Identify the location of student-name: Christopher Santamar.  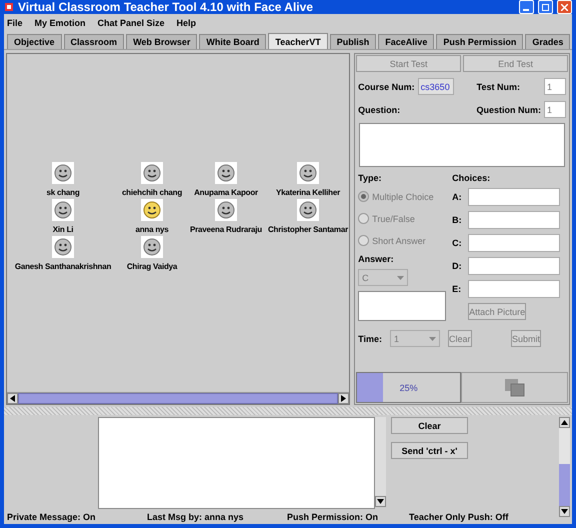
(308, 229).